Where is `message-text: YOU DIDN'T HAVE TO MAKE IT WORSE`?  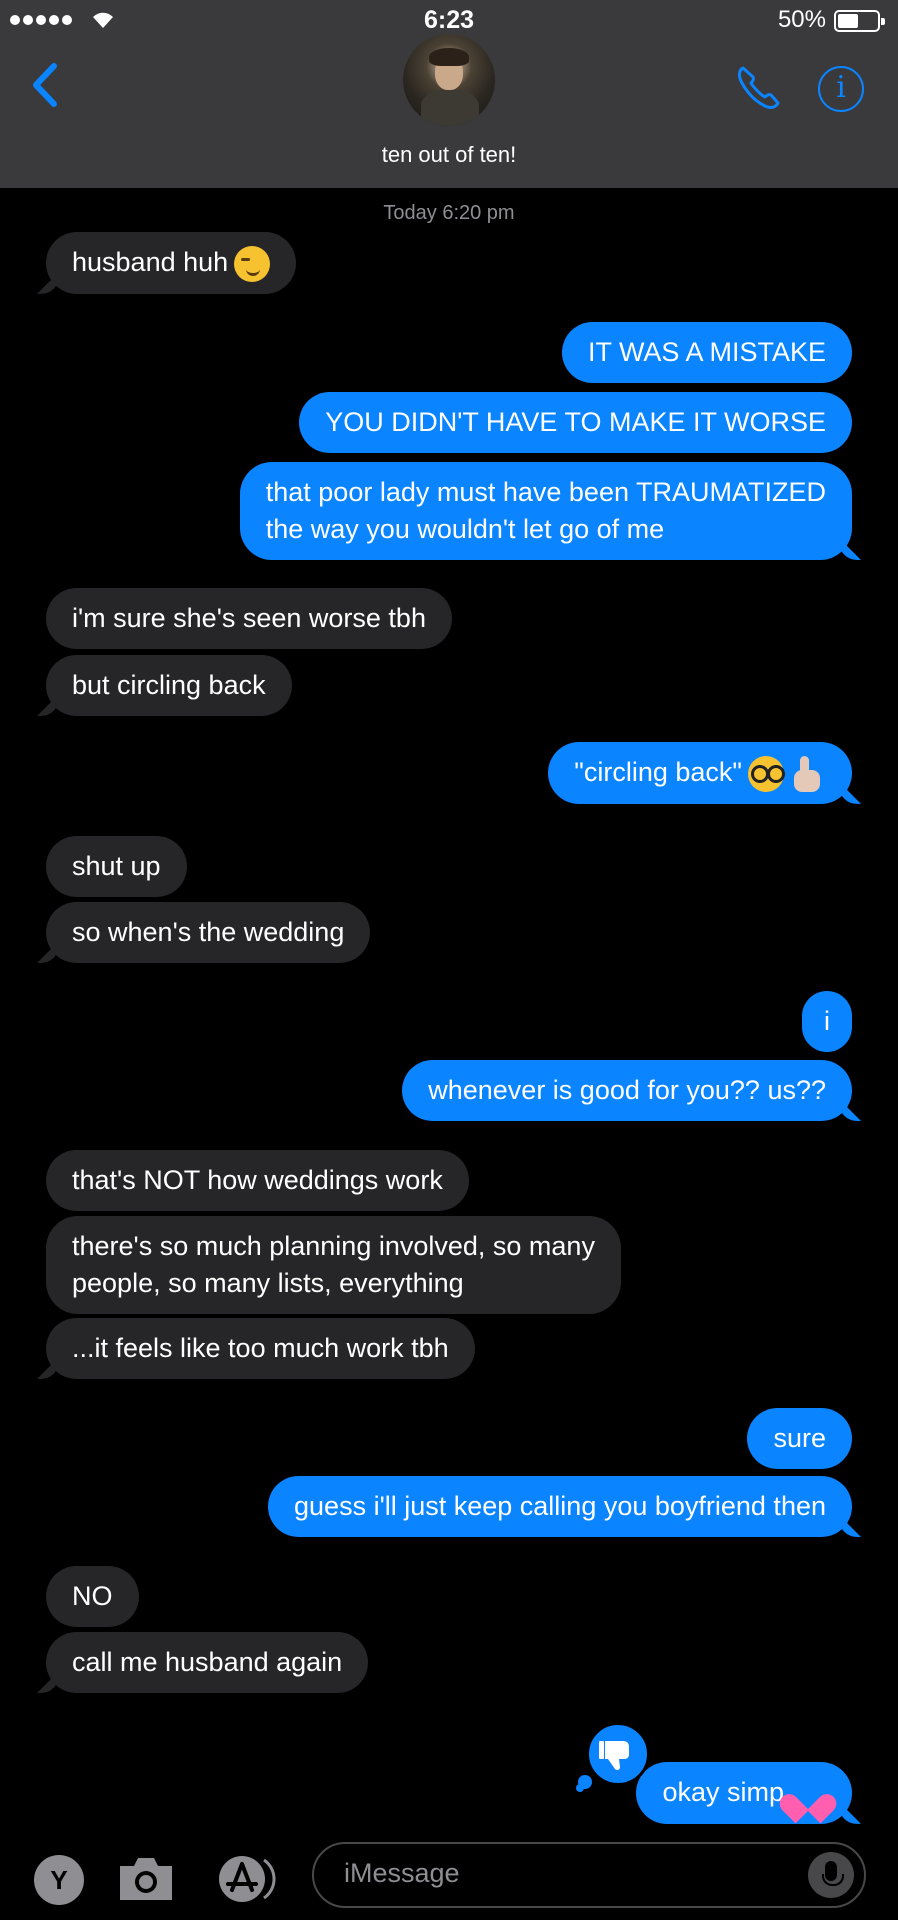
message-text: YOU DIDN'T HAVE TO MAKE IT WORSE is located at coordinates (575, 422).